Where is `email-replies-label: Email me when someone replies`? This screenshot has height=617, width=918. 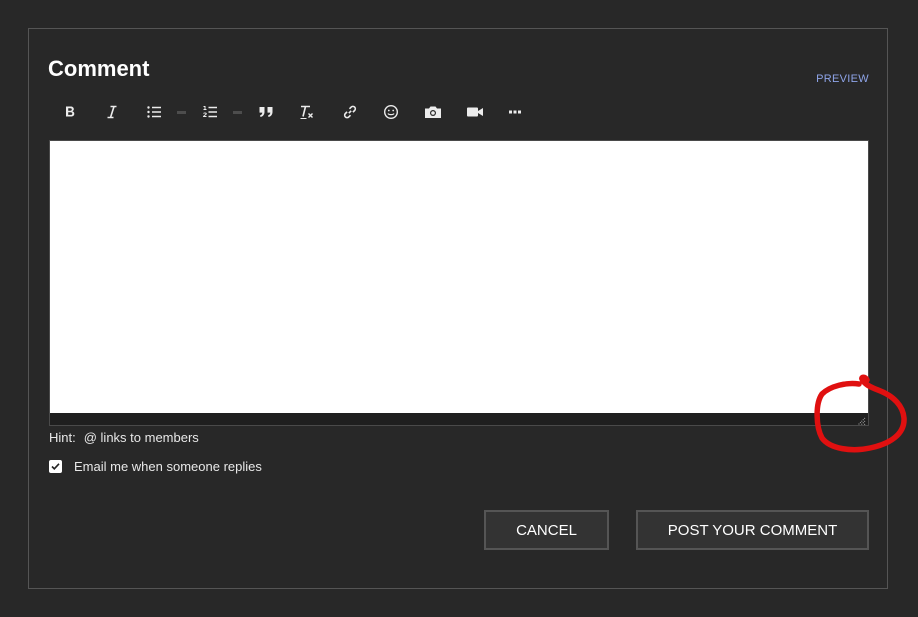 email-replies-label: Email me when someone replies is located at coordinates (168, 466).